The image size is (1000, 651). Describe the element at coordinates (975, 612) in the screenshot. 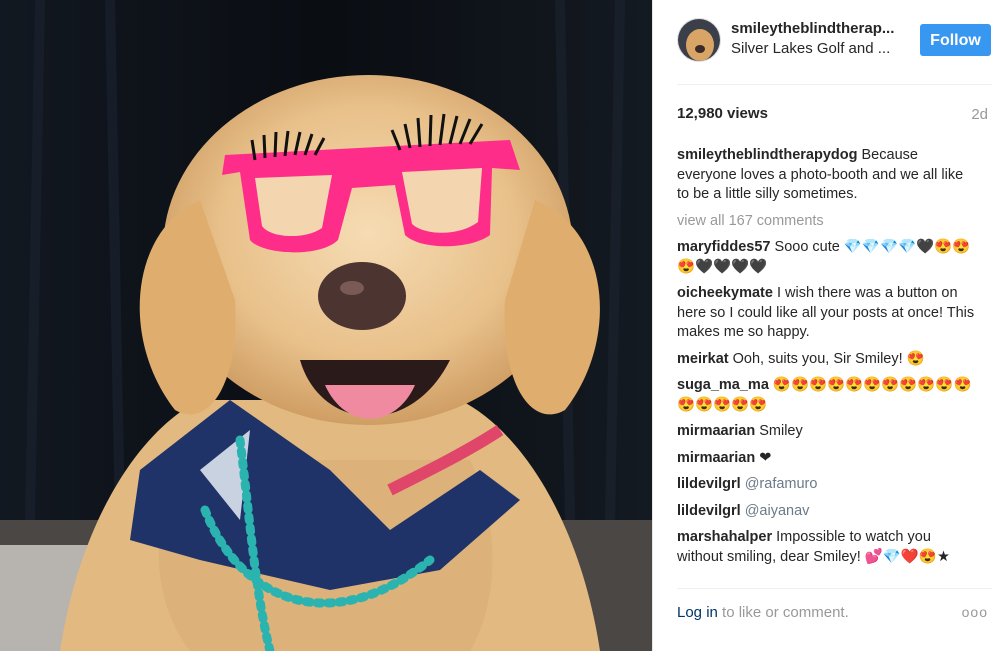

I see `more-options-icon: ooo` at that location.